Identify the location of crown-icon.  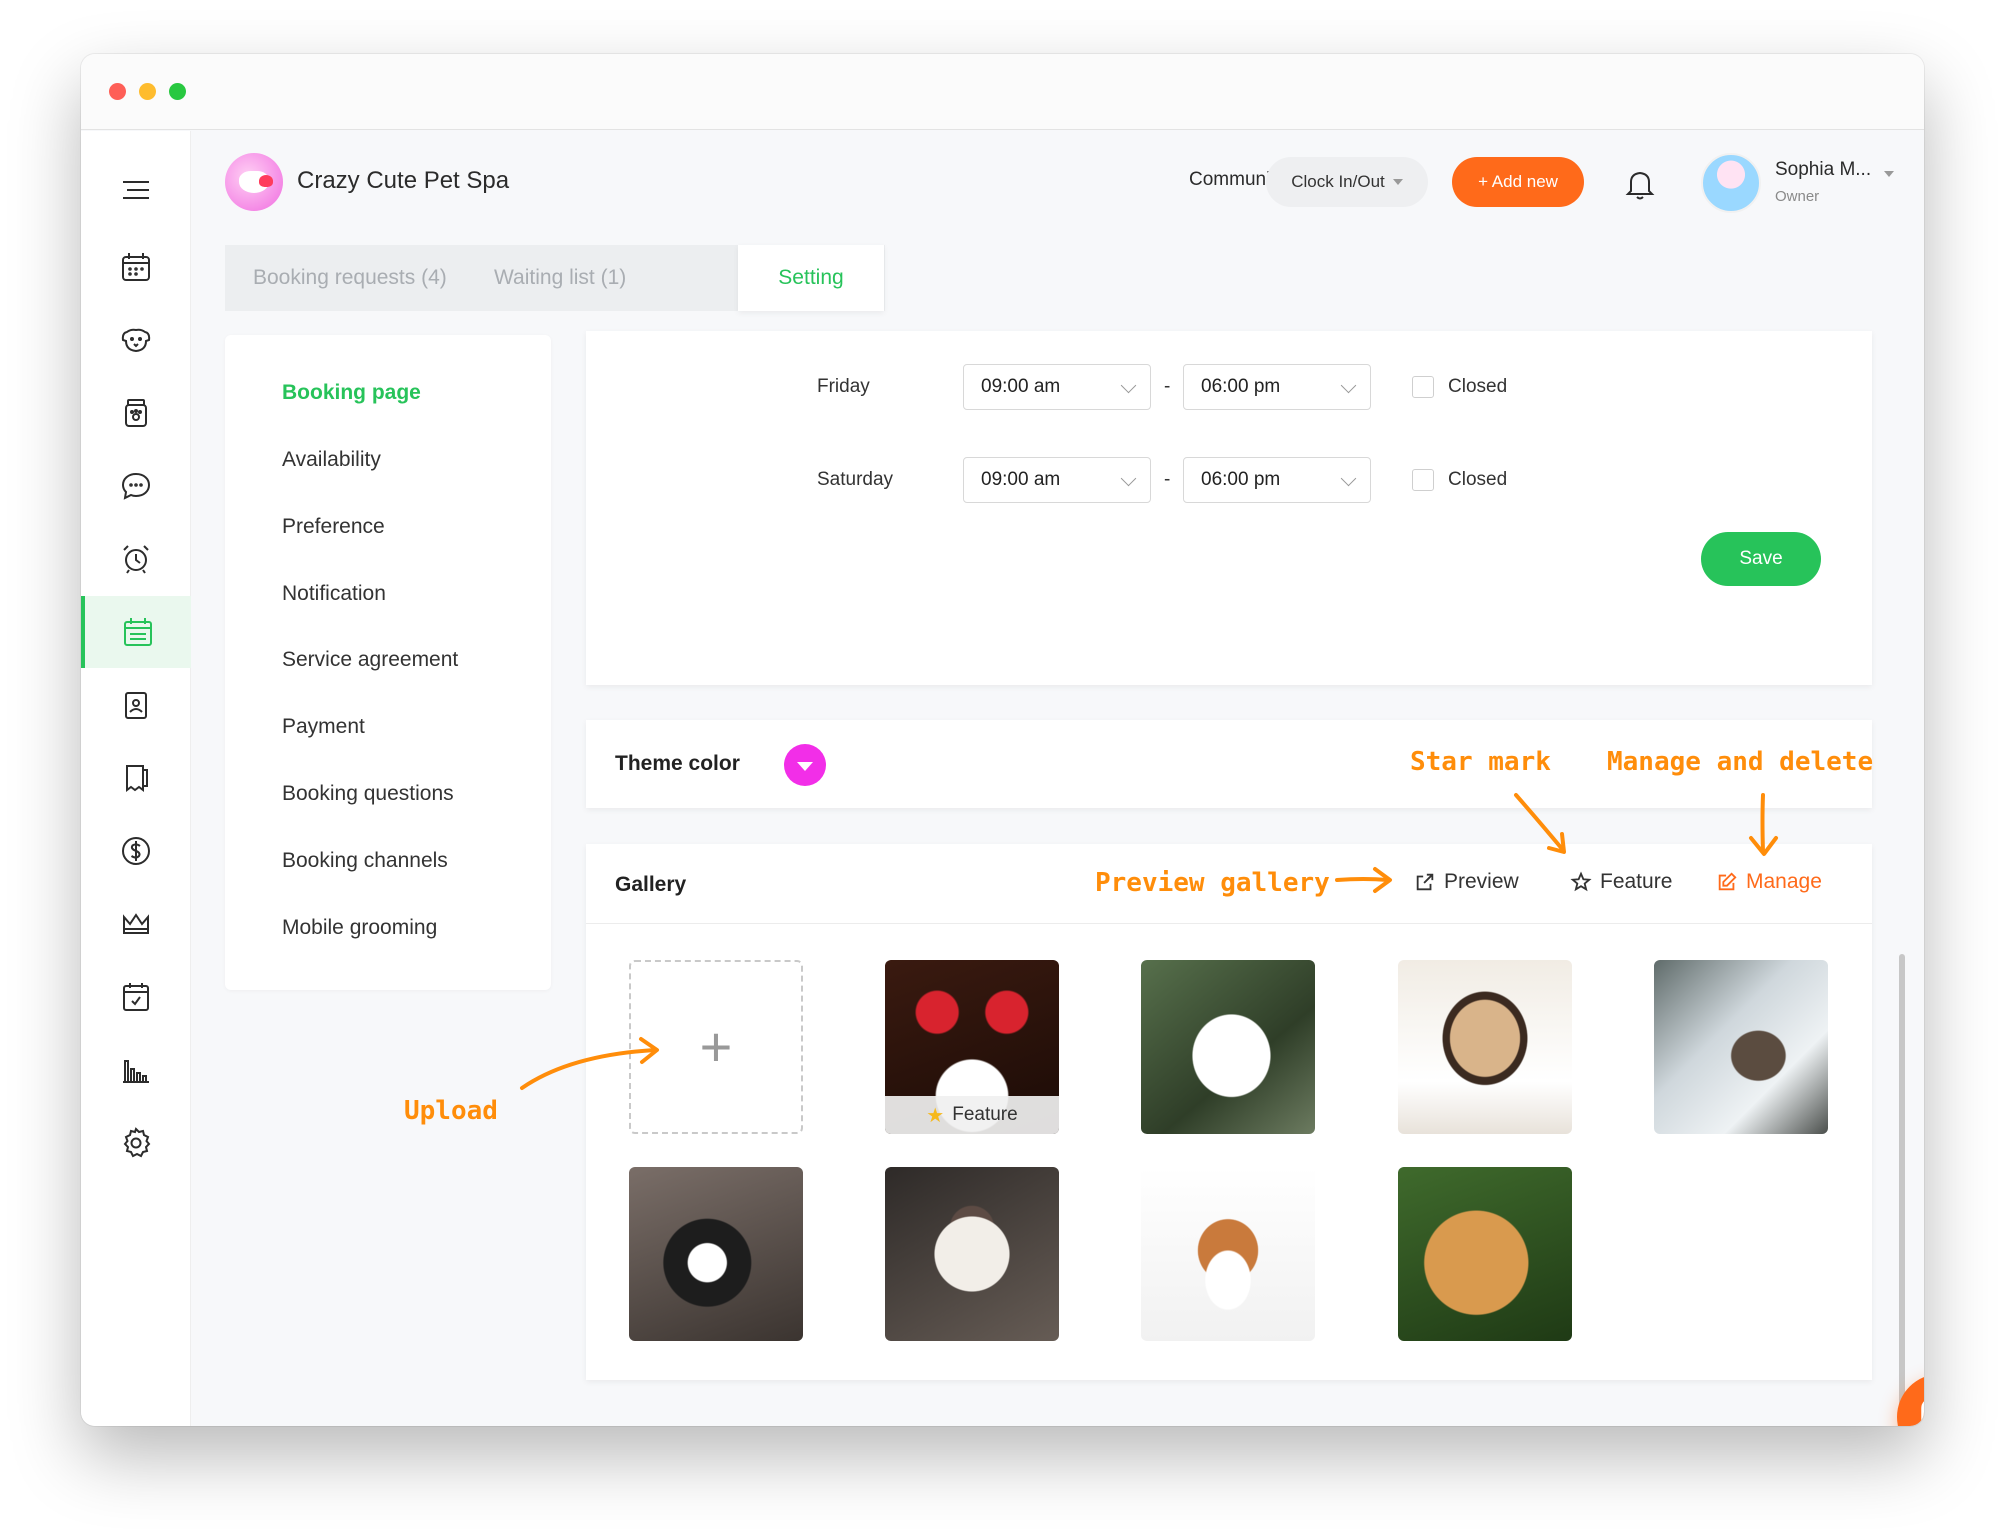
(136, 924).